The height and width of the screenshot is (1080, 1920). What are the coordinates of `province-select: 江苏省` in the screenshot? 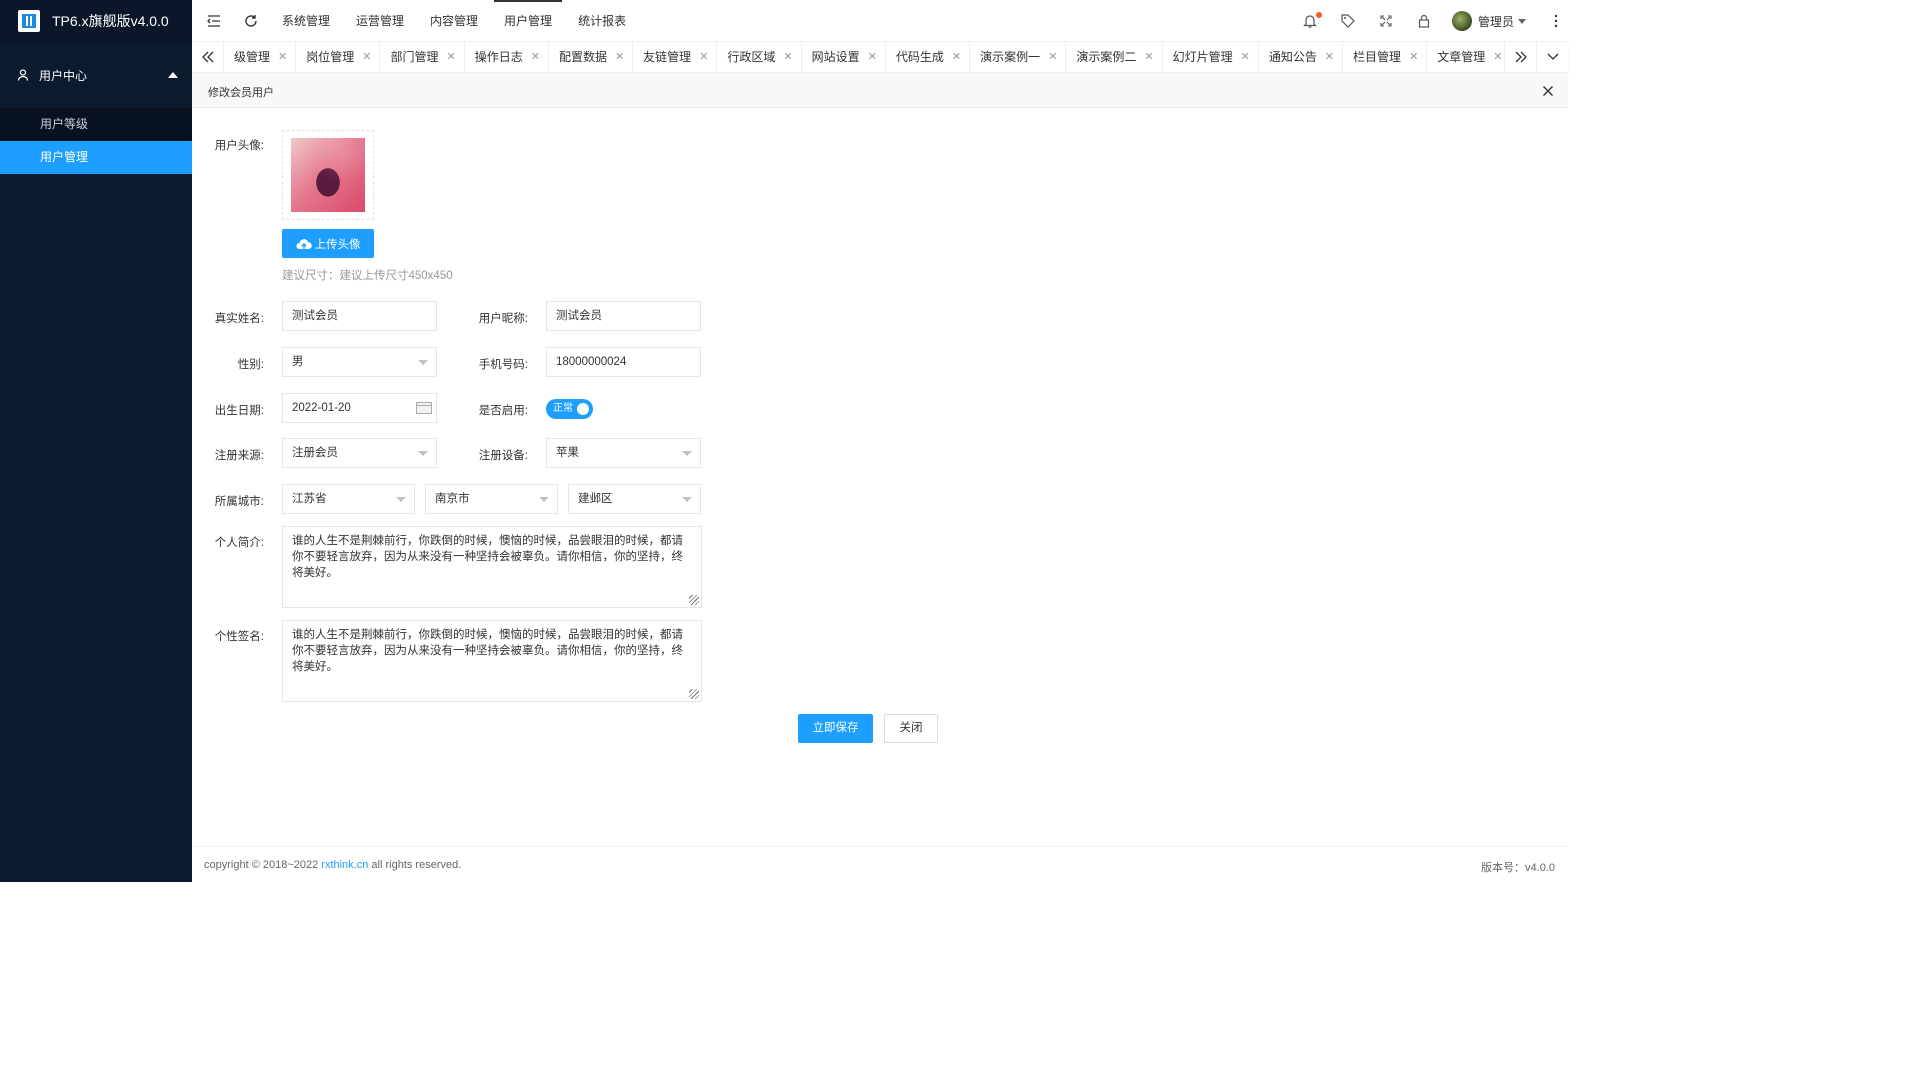 It's located at (348, 499).